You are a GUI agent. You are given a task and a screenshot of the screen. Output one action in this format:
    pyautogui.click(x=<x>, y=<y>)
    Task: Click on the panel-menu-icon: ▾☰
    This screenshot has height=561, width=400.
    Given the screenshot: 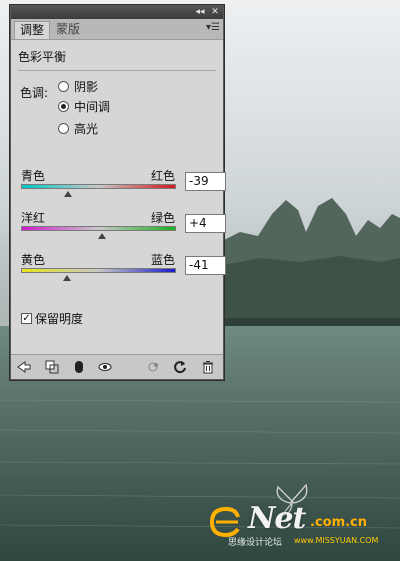 What is the action you would take?
    pyautogui.click(x=213, y=27)
    